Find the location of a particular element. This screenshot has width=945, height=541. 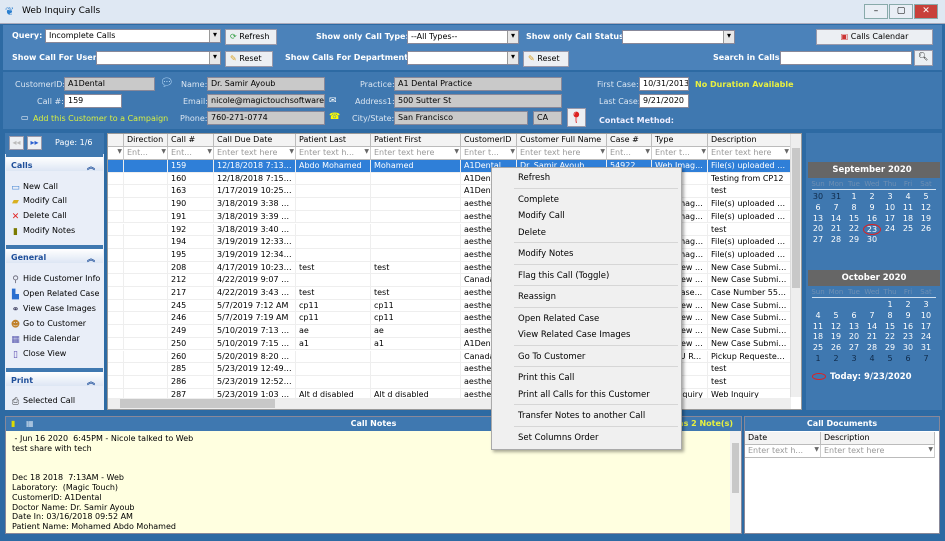

table-cell: 190 is located at coordinates (191, 204).